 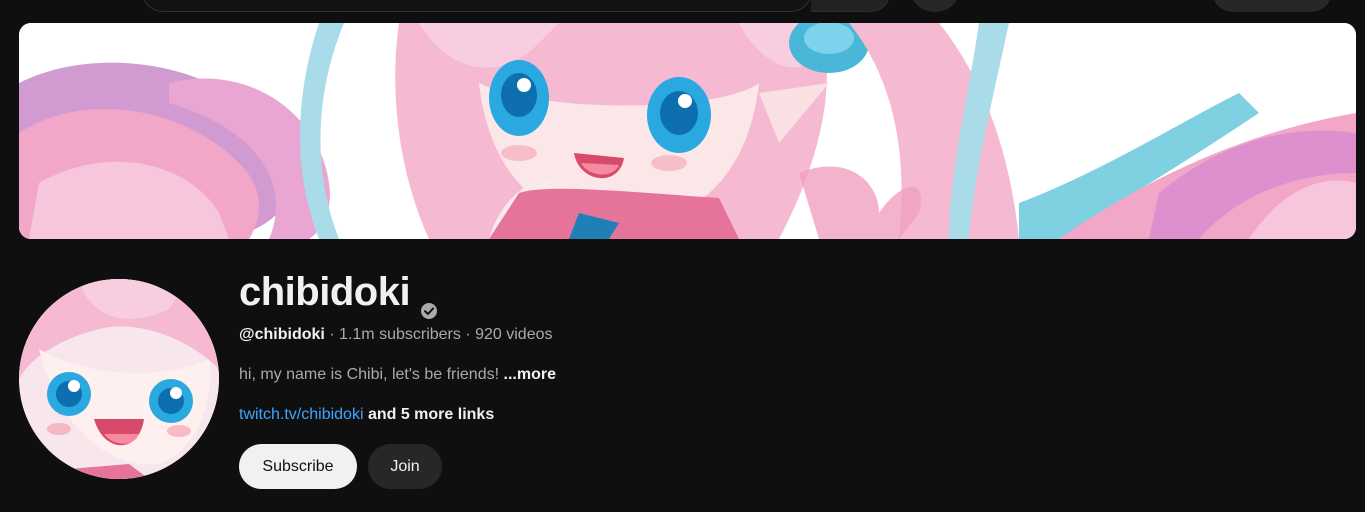 What do you see at coordinates (405, 466) in the screenshot?
I see `join-button: Join` at bounding box center [405, 466].